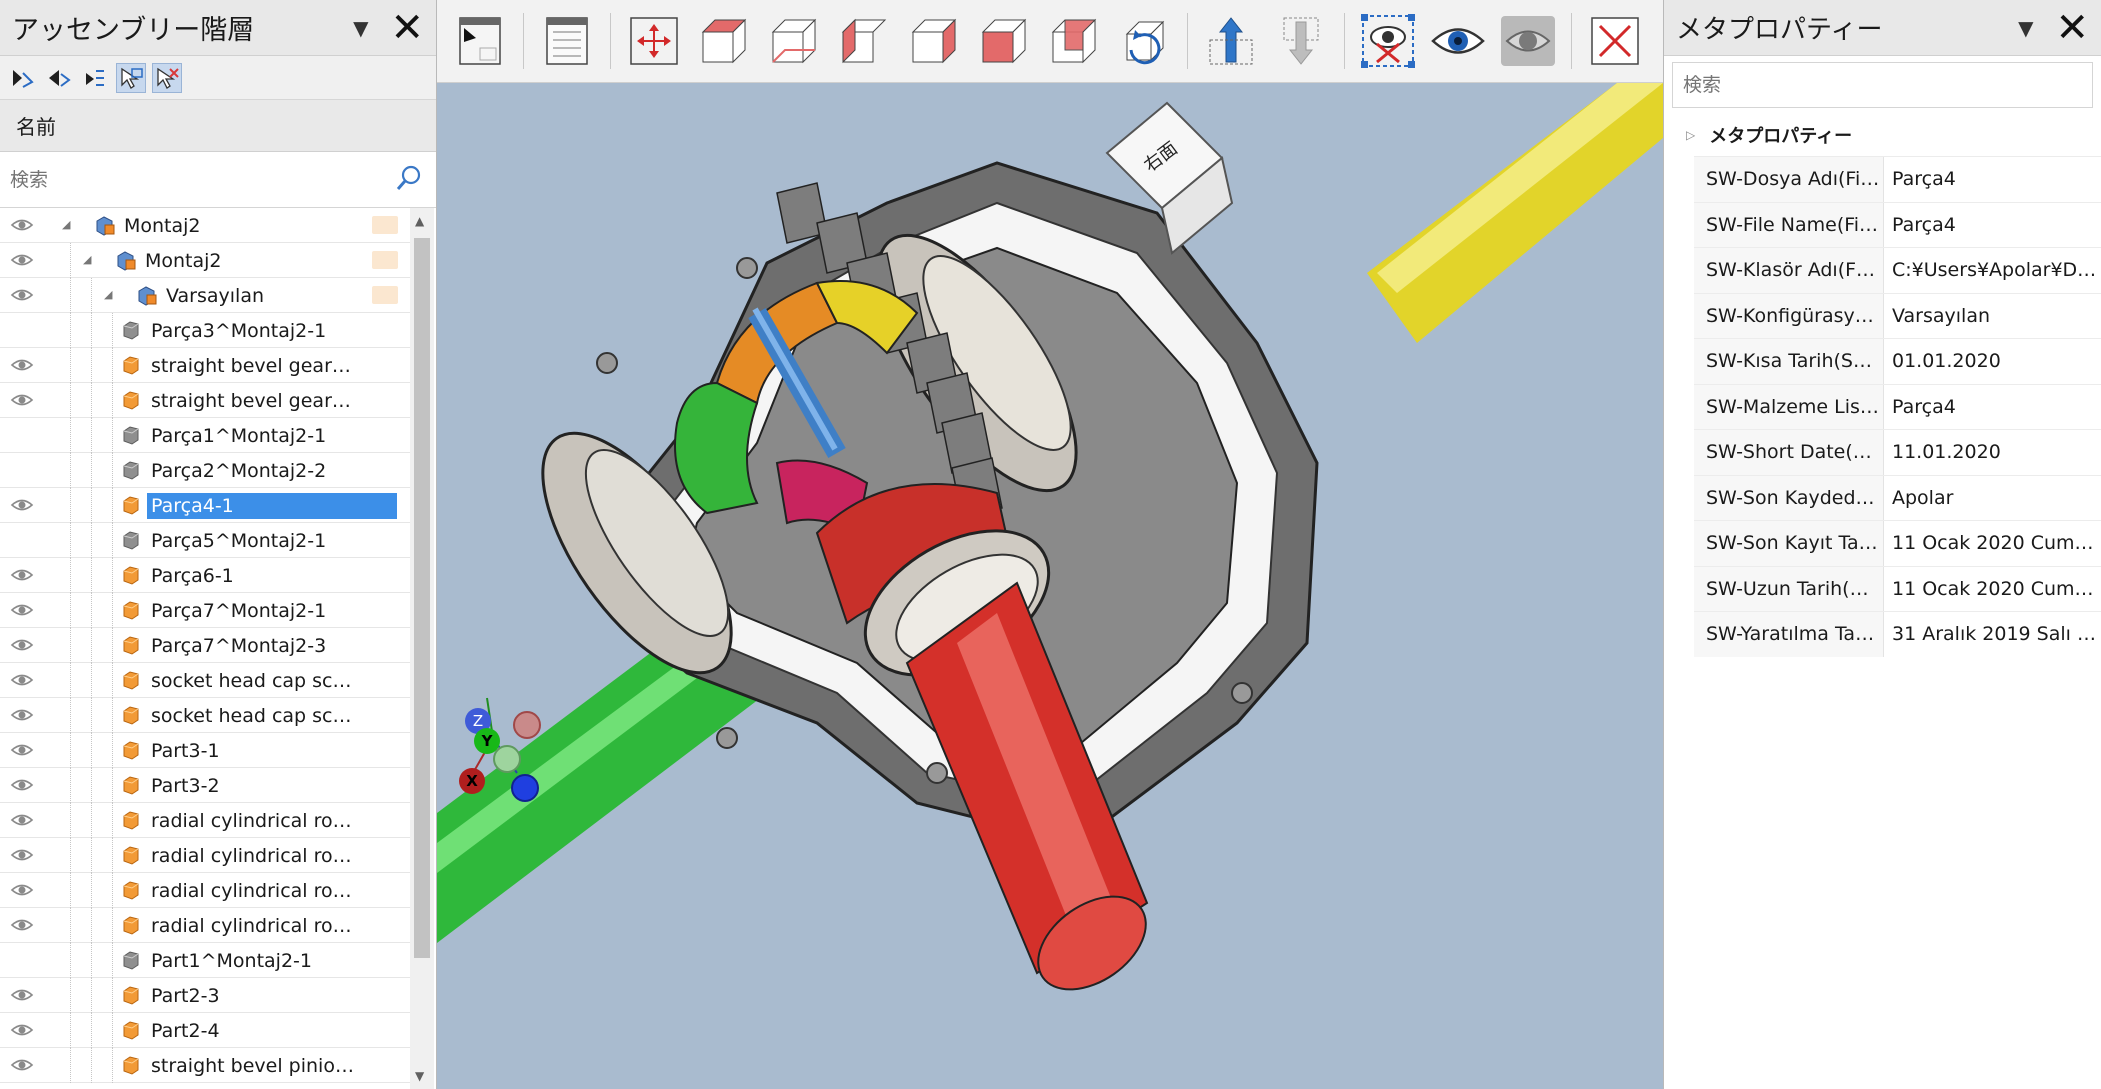  What do you see at coordinates (238, 471) in the screenshot?
I see `tree-node-label: Parça2^Montaj2-2` at bounding box center [238, 471].